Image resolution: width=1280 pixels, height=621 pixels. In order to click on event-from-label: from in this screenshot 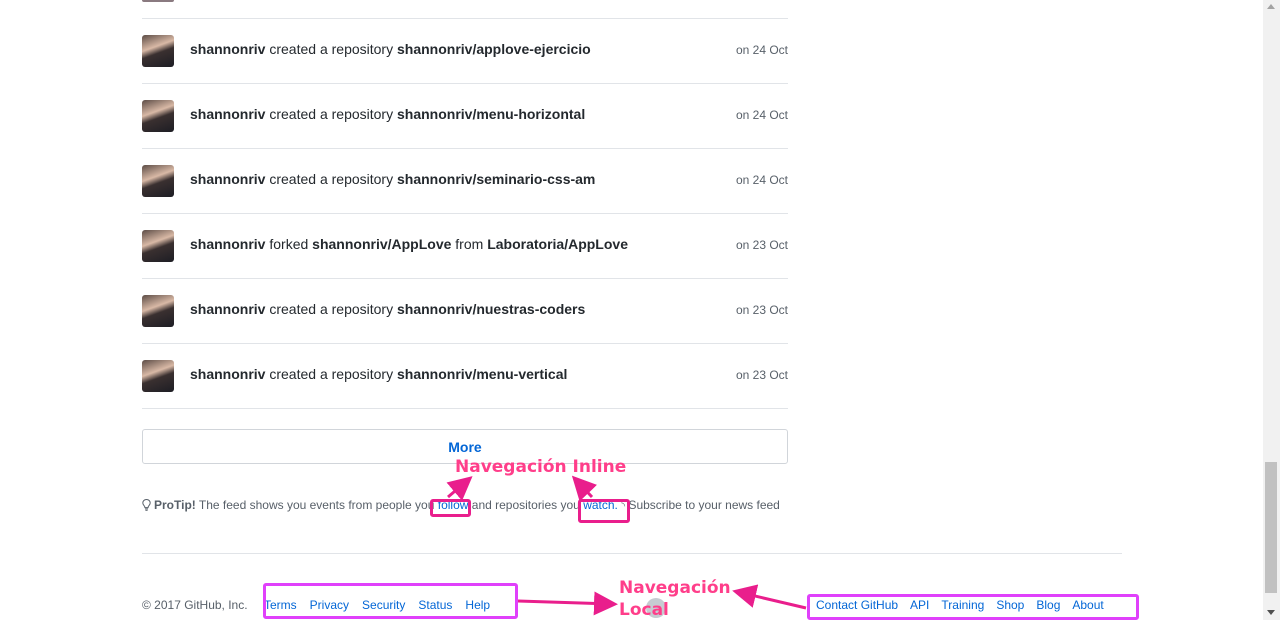, I will do `click(469, 244)`.